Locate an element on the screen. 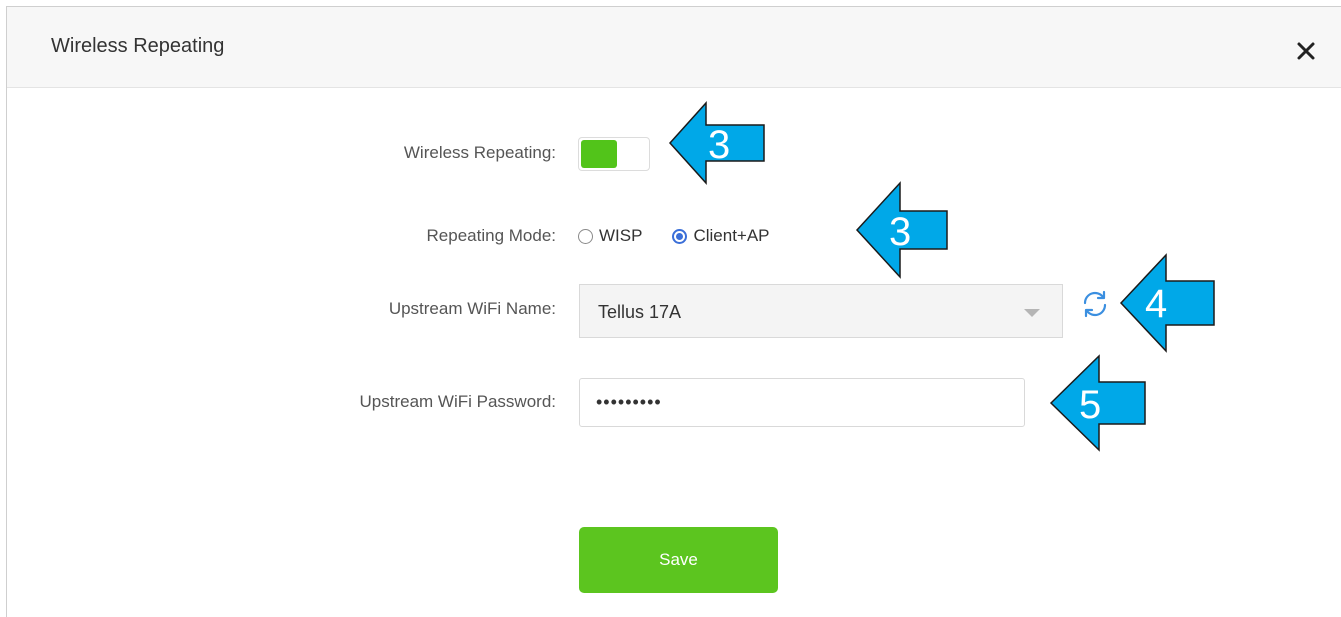  repeating-mode-radio-group: WISP Client+AP is located at coordinates (674, 236).